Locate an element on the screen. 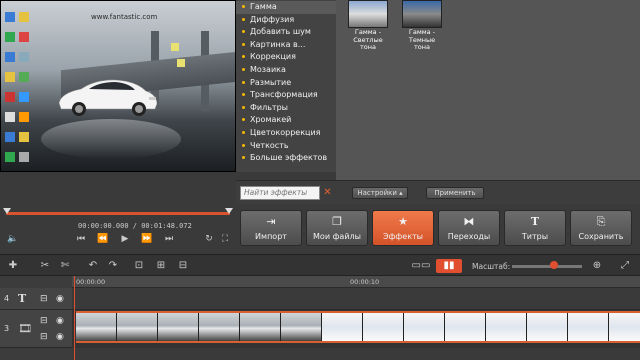 The height and width of the screenshot is (360, 640). effect-category-label: Больше эффектов is located at coordinates (289, 158).